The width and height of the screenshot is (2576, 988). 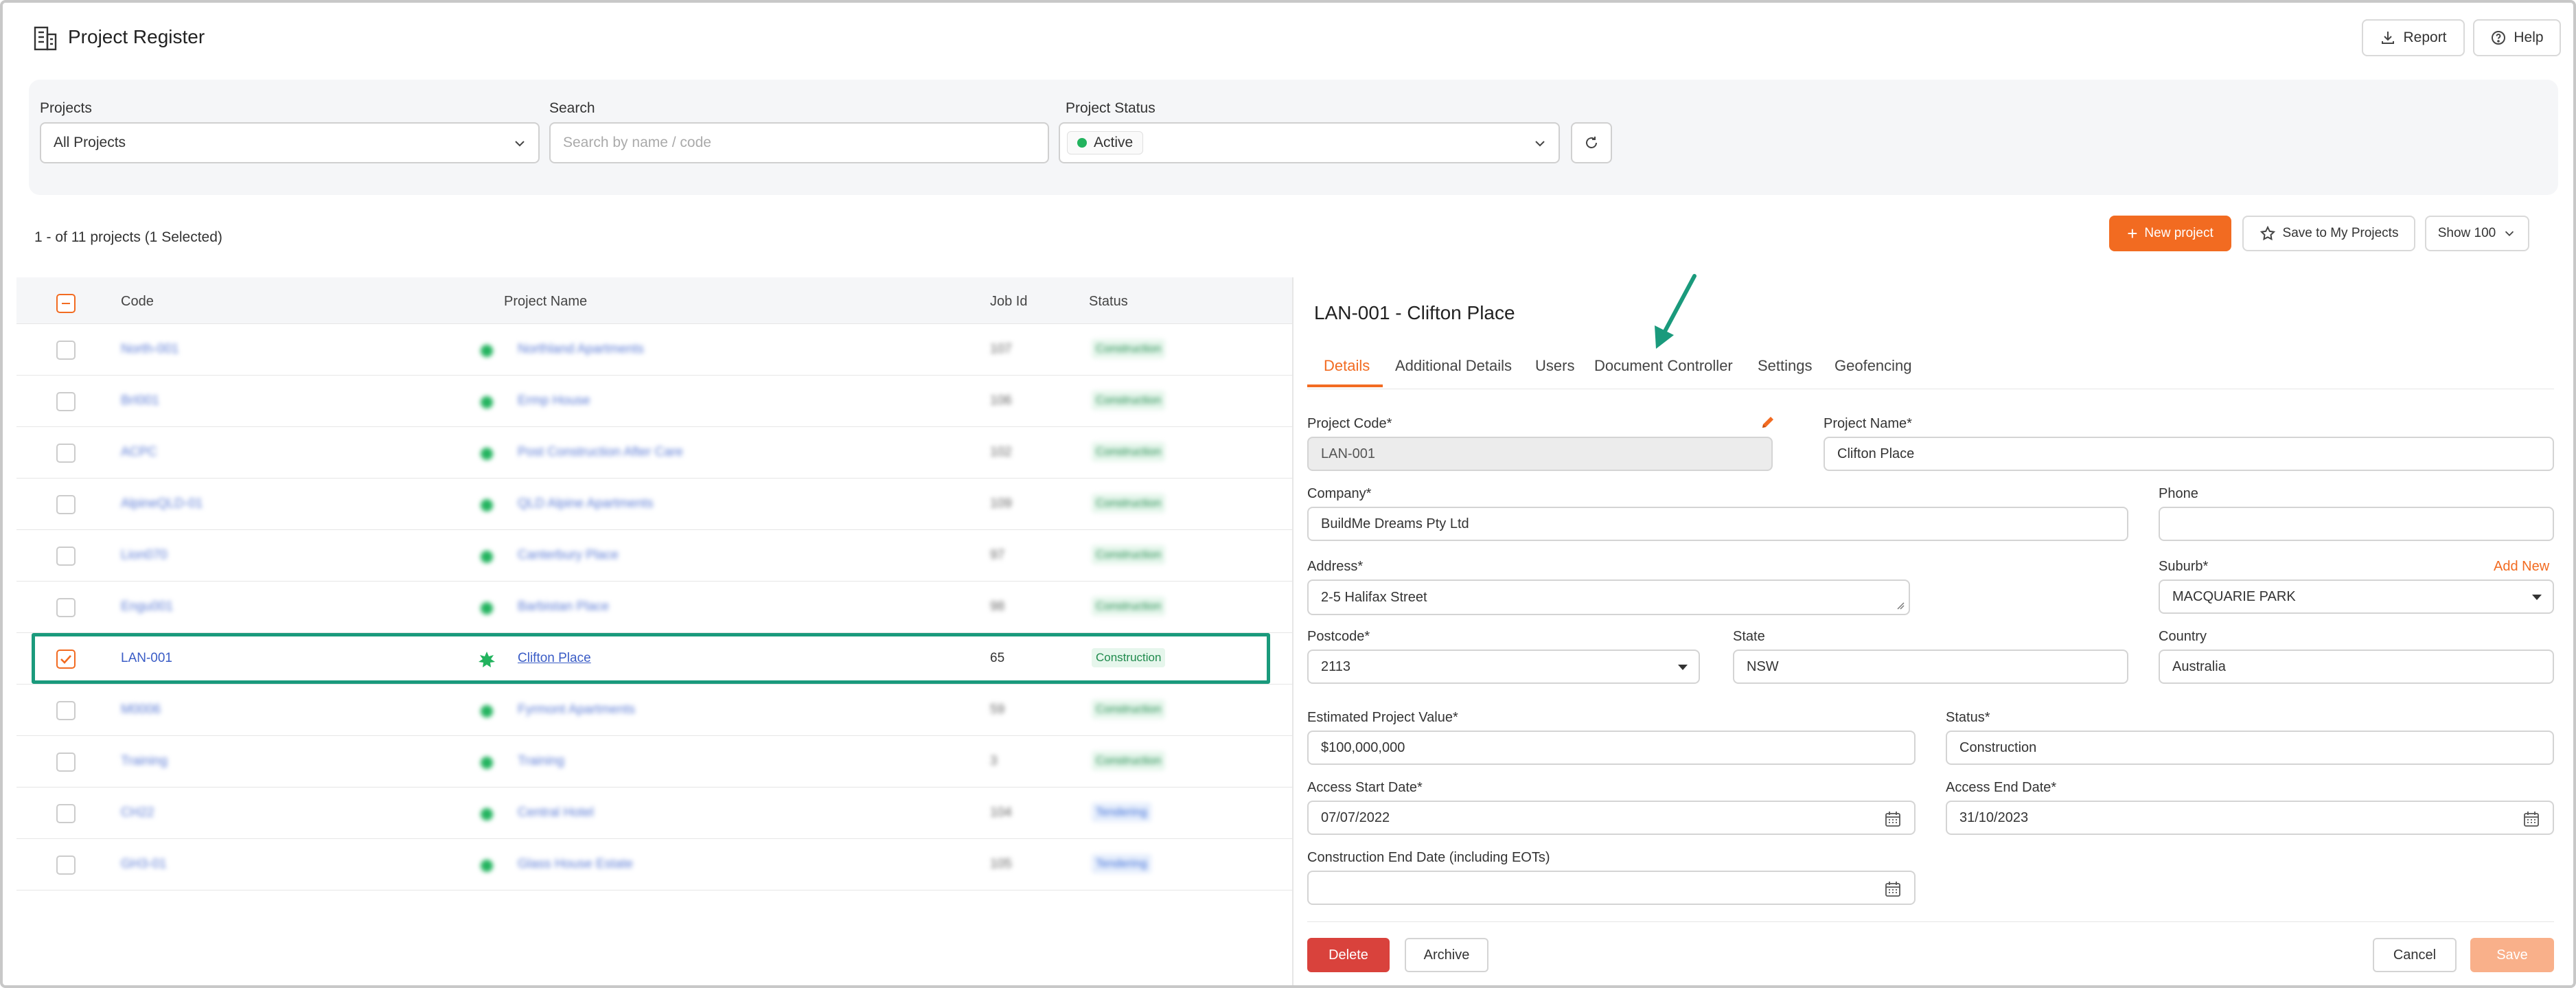 What do you see at coordinates (2521, 567) in the screenshot?
I see `add-new-suburb-link: Add New` at bounding box center [2521, 567].